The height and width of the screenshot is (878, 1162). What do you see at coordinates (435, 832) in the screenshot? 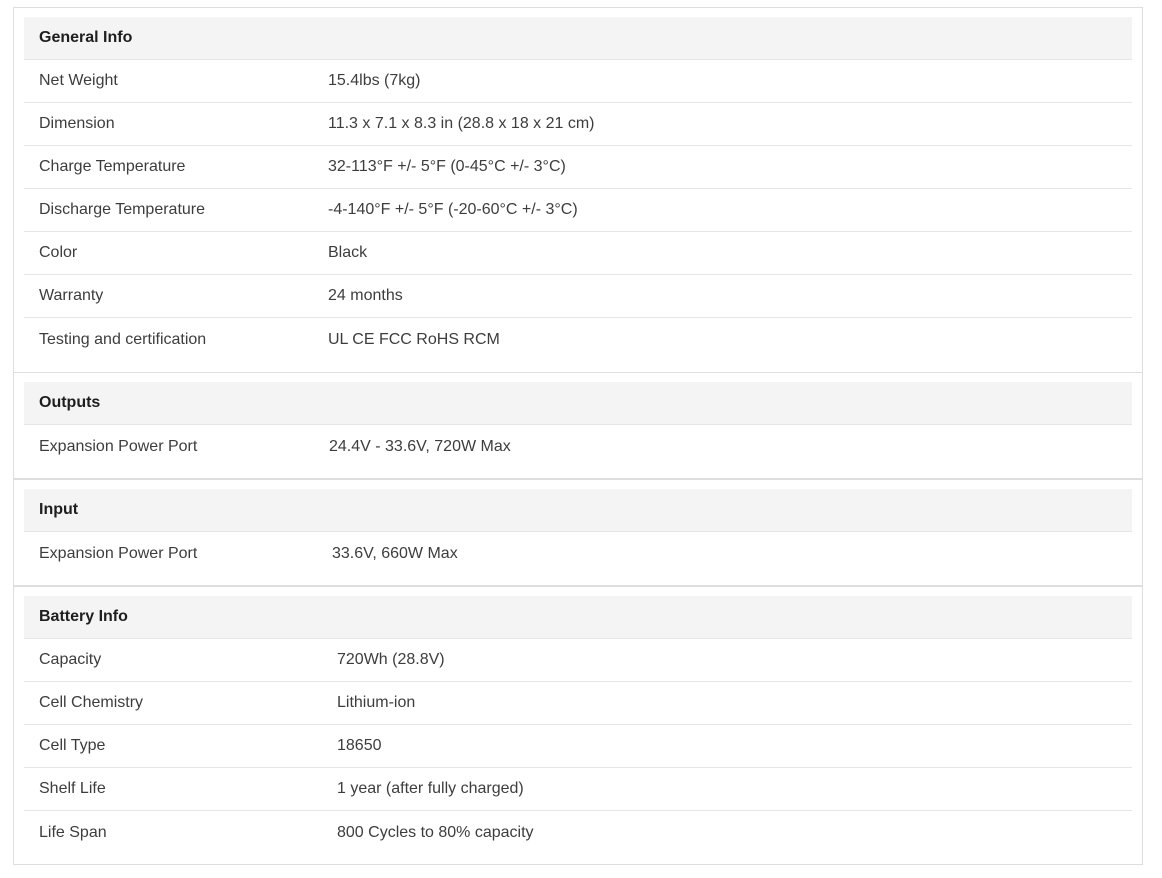
I see `spec-value: 800 Cycles to 80% capacity` at bounding box center [435, 832].